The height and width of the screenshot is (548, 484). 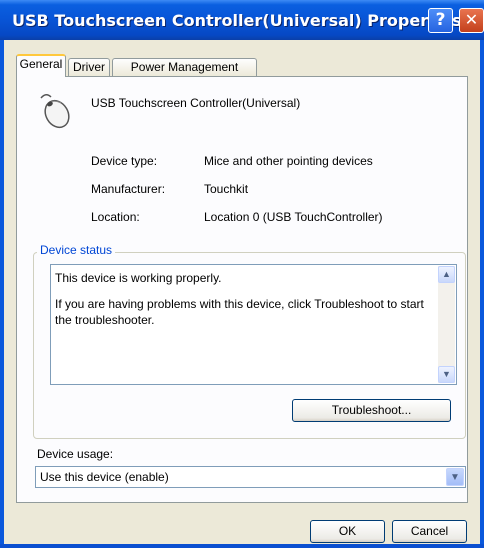 I want to click on location-label: Location:, so click(x=115, y=217).